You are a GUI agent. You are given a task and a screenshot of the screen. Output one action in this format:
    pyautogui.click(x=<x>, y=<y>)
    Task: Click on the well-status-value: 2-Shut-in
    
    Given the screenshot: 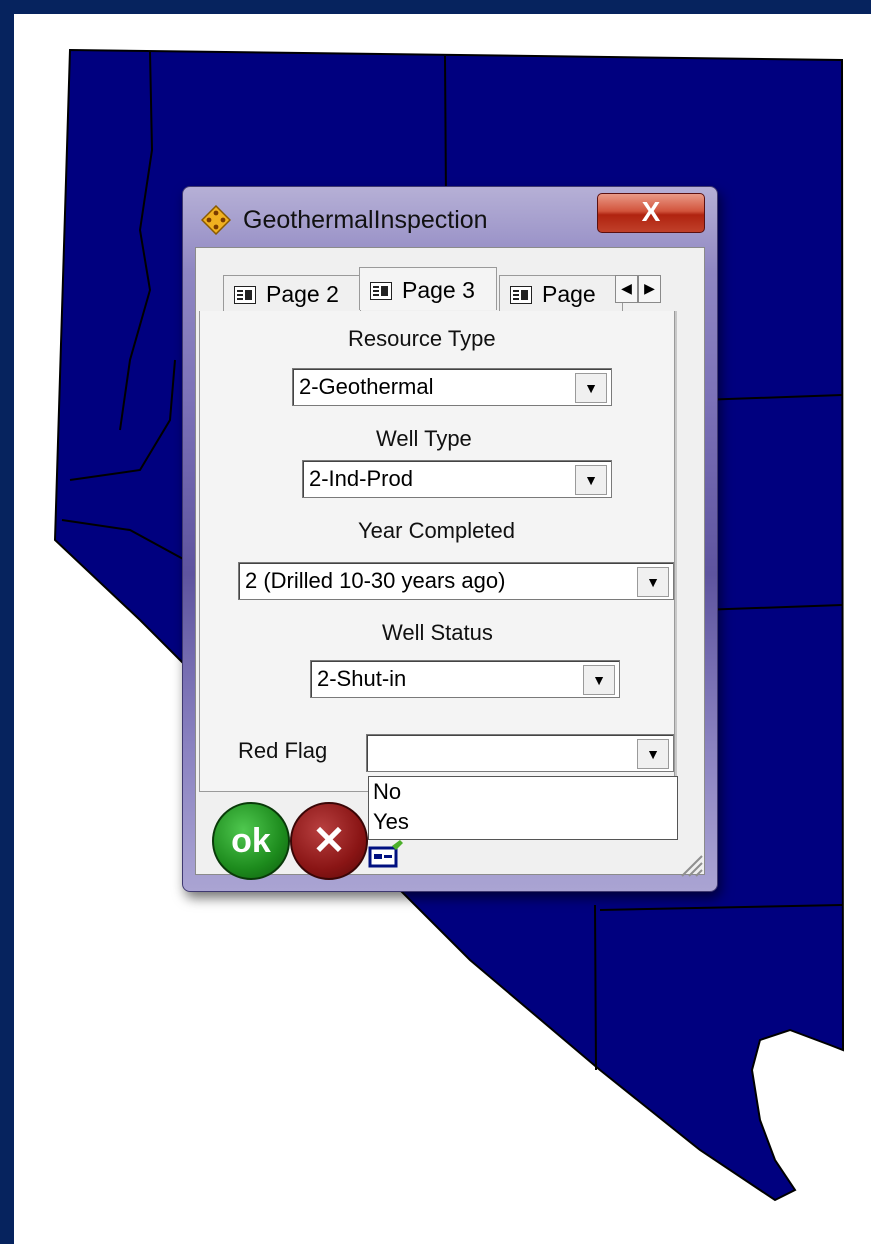 What is the action you would take?
    pyautogui.click(x=362, y=678)
    